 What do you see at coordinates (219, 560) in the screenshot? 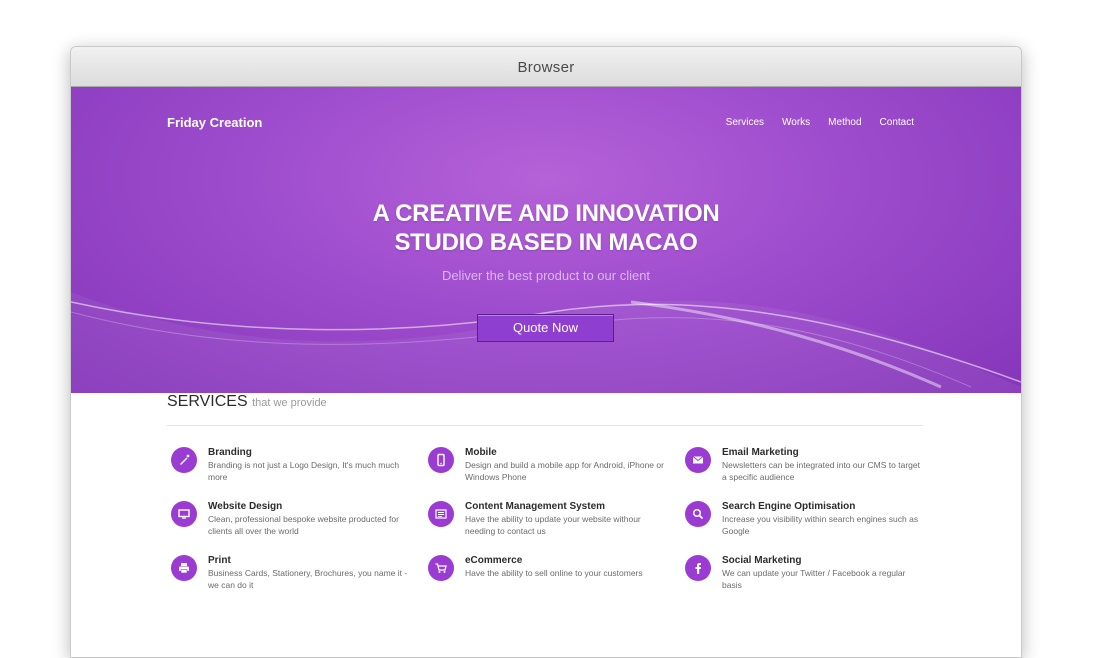
I see `service-title: Print` at bounding box center [219, 560].